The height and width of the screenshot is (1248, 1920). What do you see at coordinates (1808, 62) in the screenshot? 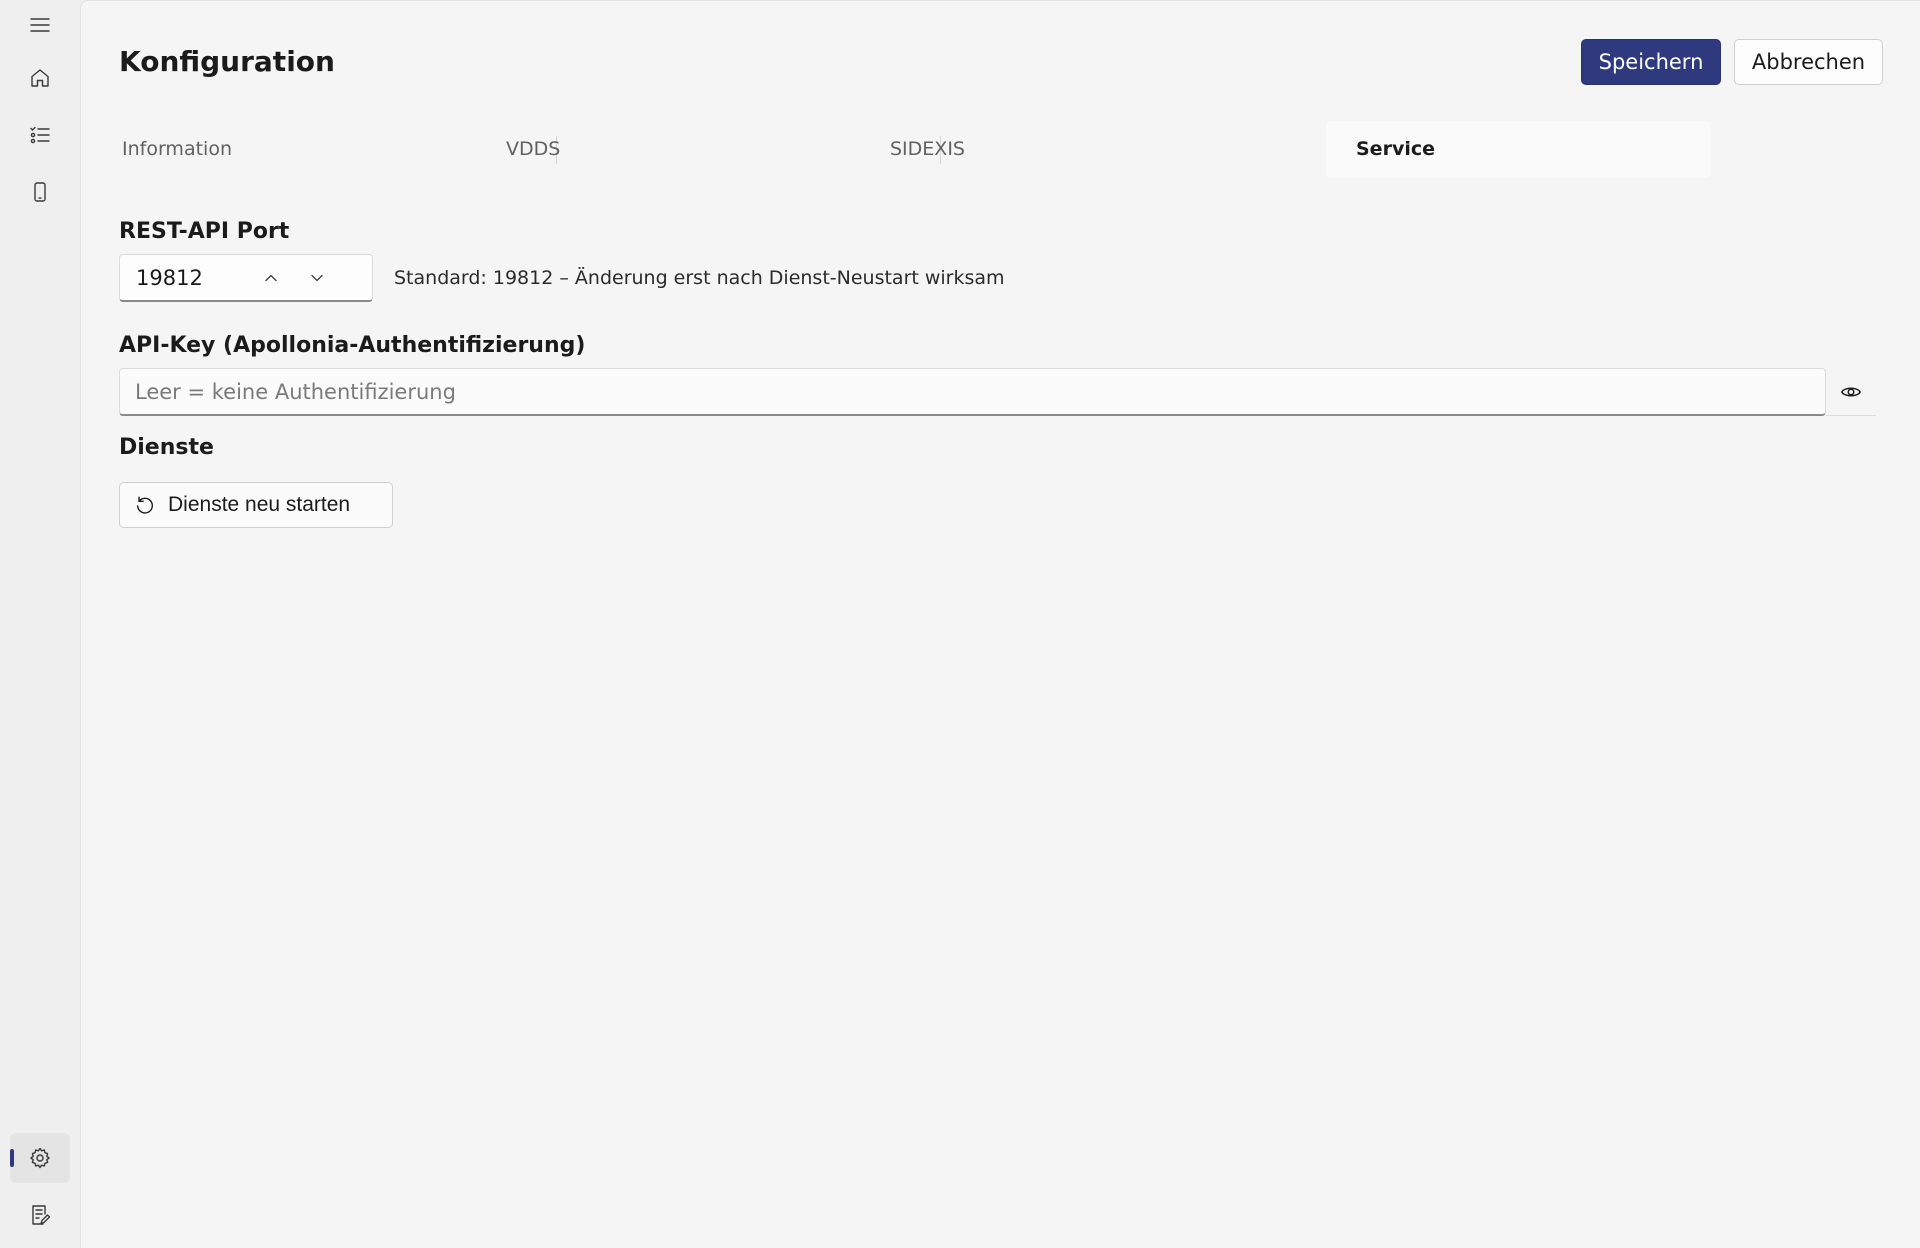
I see `cancel-button: Abbrechen` at bounding box center [1808, 62].